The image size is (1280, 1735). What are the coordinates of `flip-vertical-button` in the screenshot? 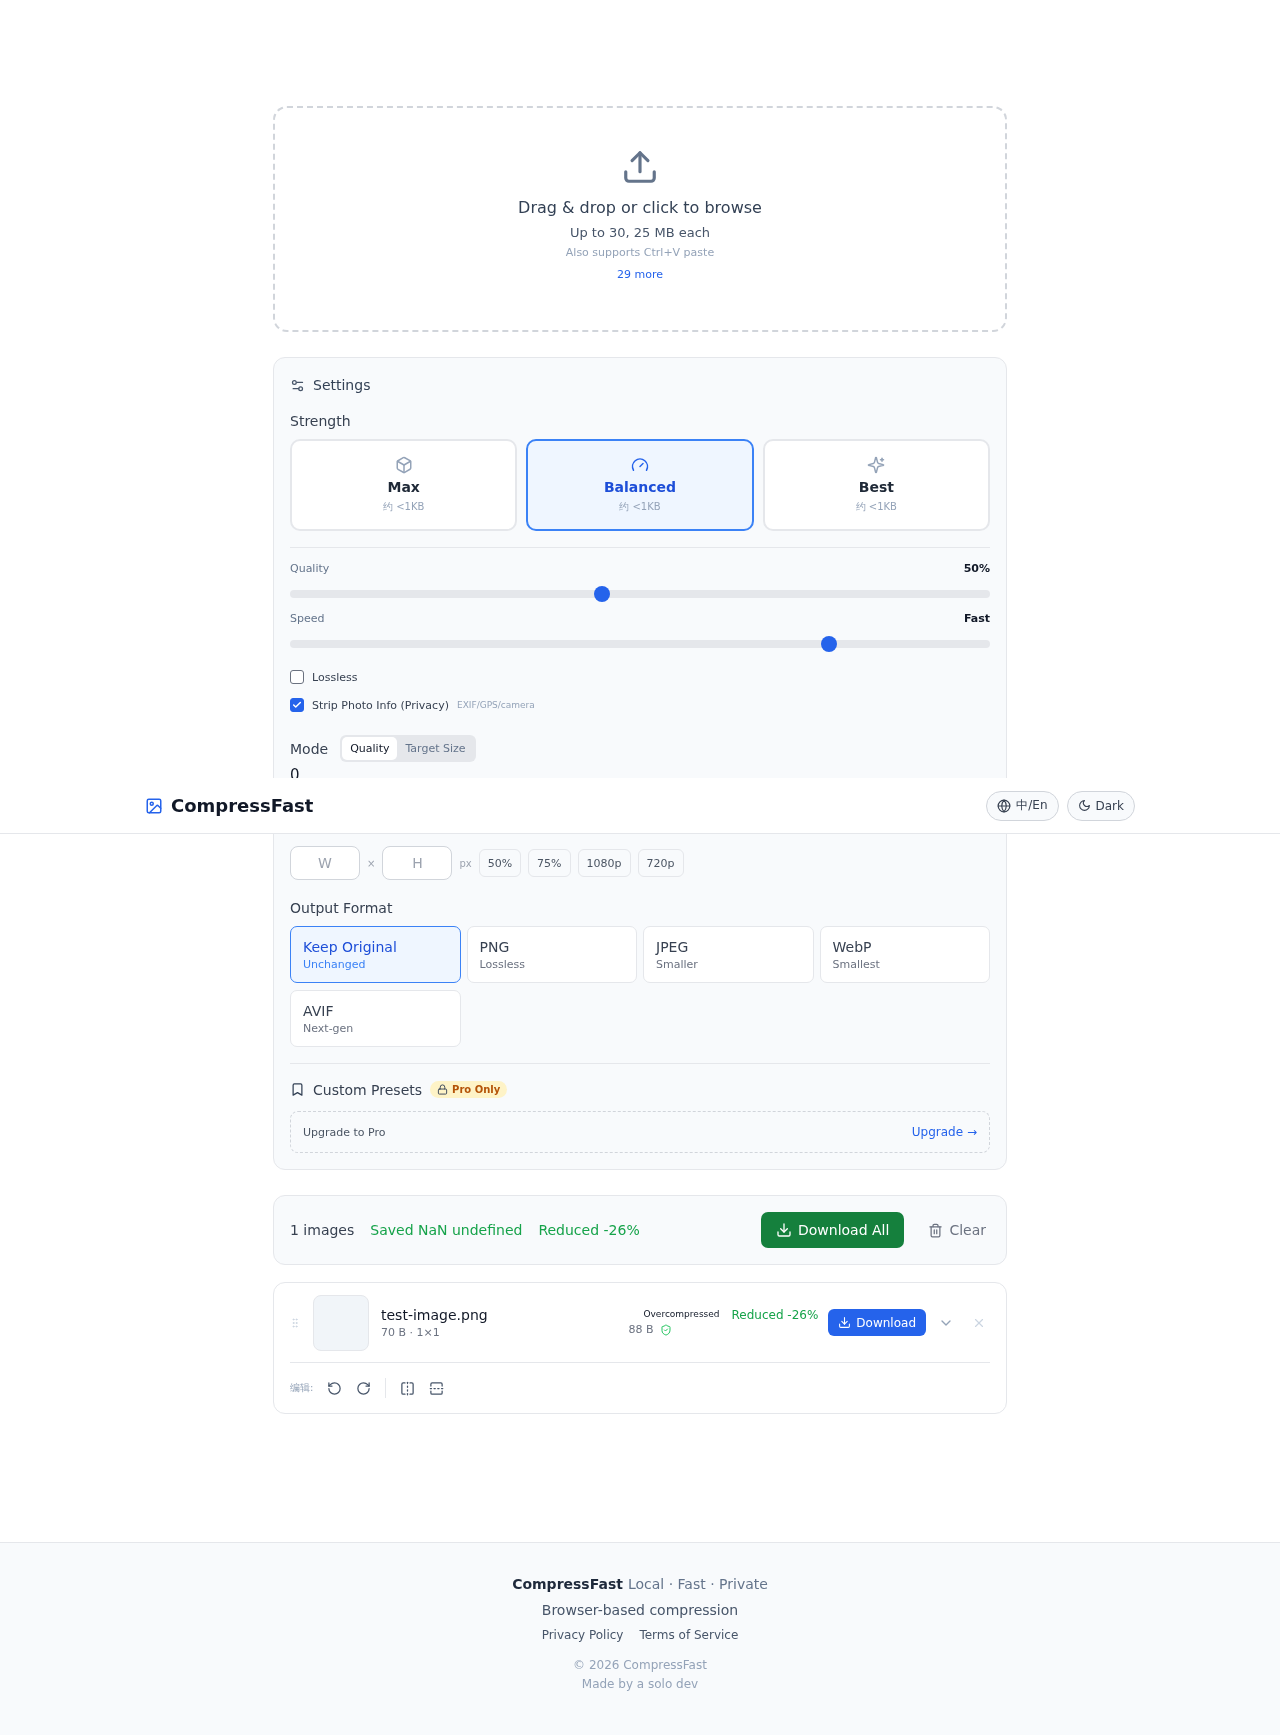 It's located at (437, 1388).